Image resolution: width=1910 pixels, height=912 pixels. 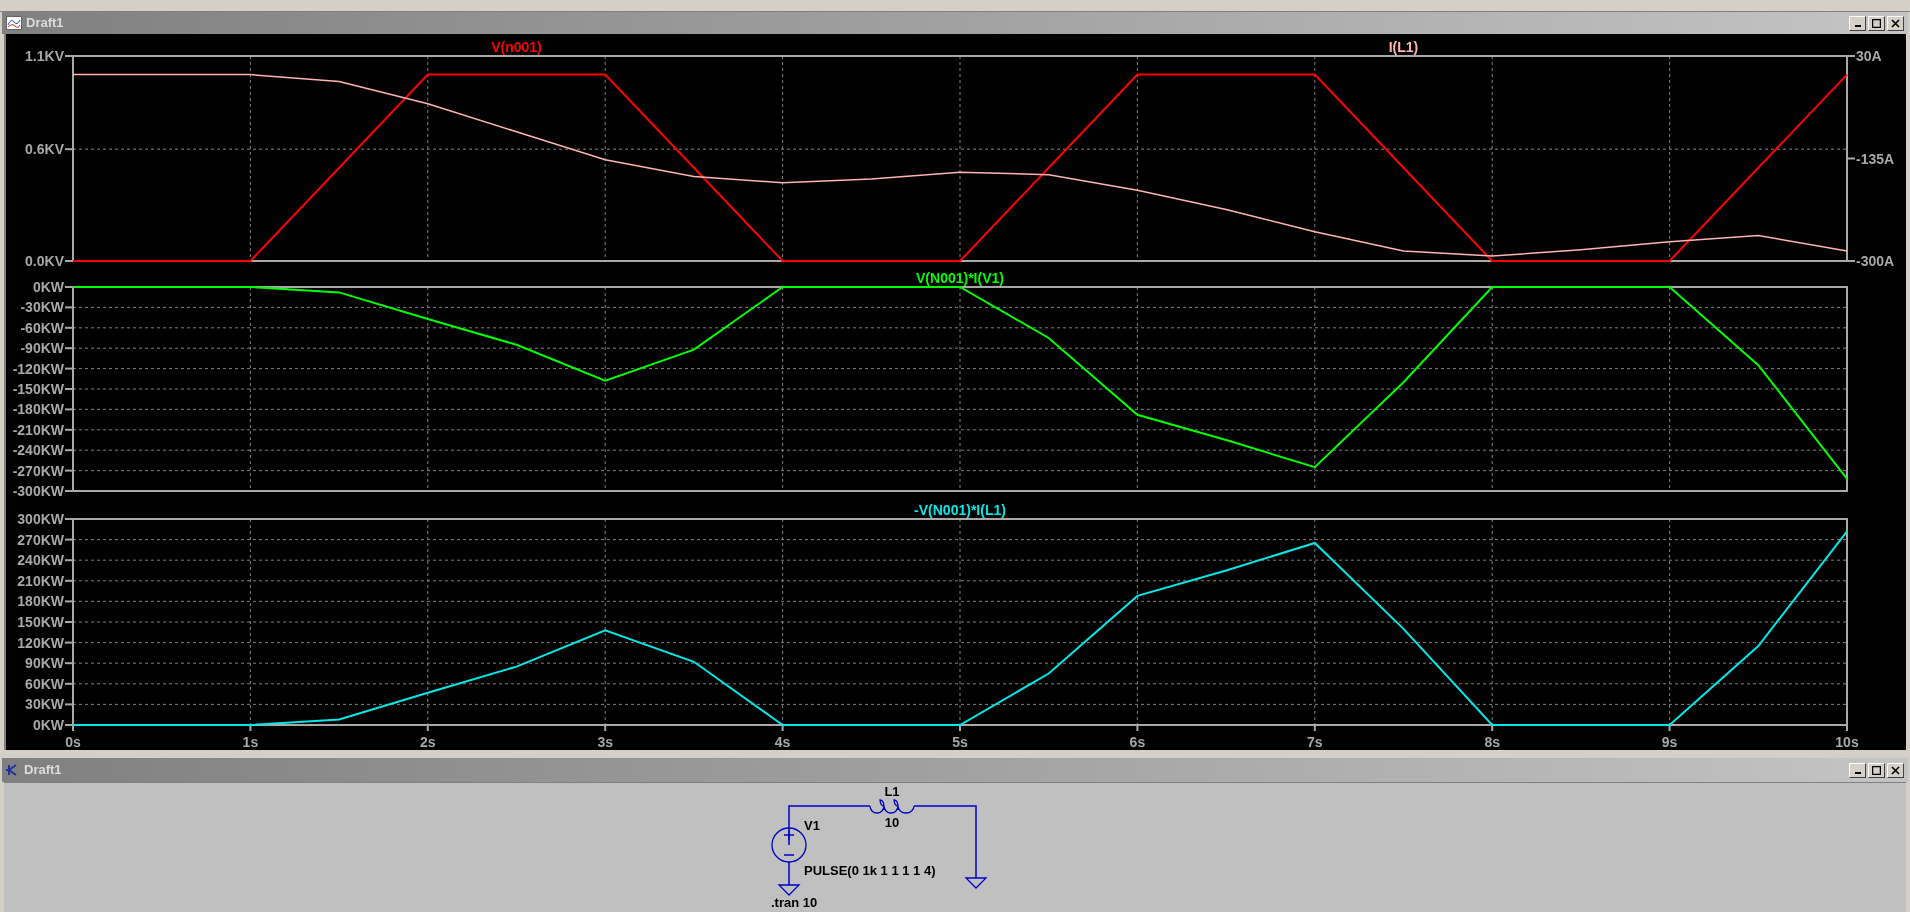 What do you see at coordinates (44, 56) in the screenshot?
I see `axis-tick-label: 1.1KV` at bounding box center [44, 56].